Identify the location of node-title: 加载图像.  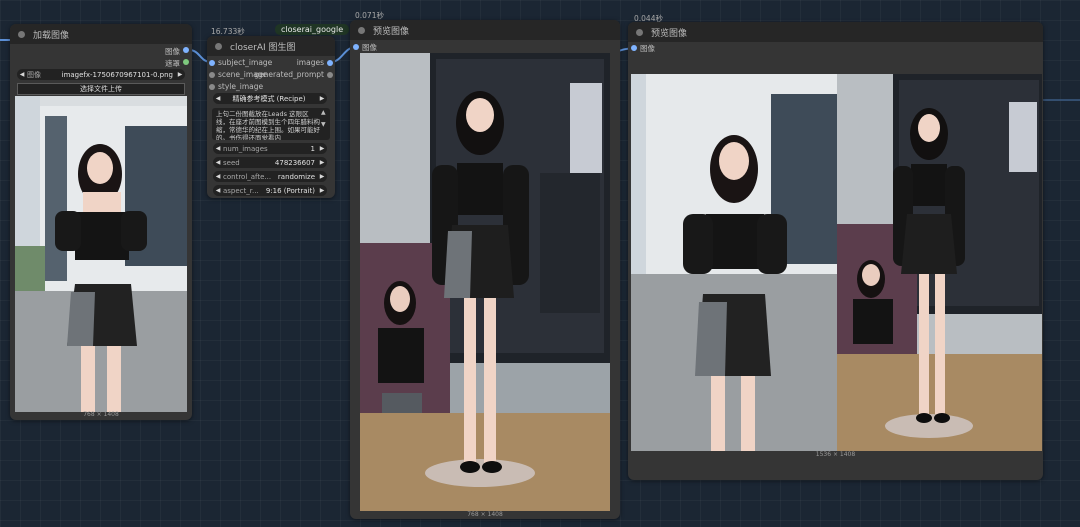
(51, 35).